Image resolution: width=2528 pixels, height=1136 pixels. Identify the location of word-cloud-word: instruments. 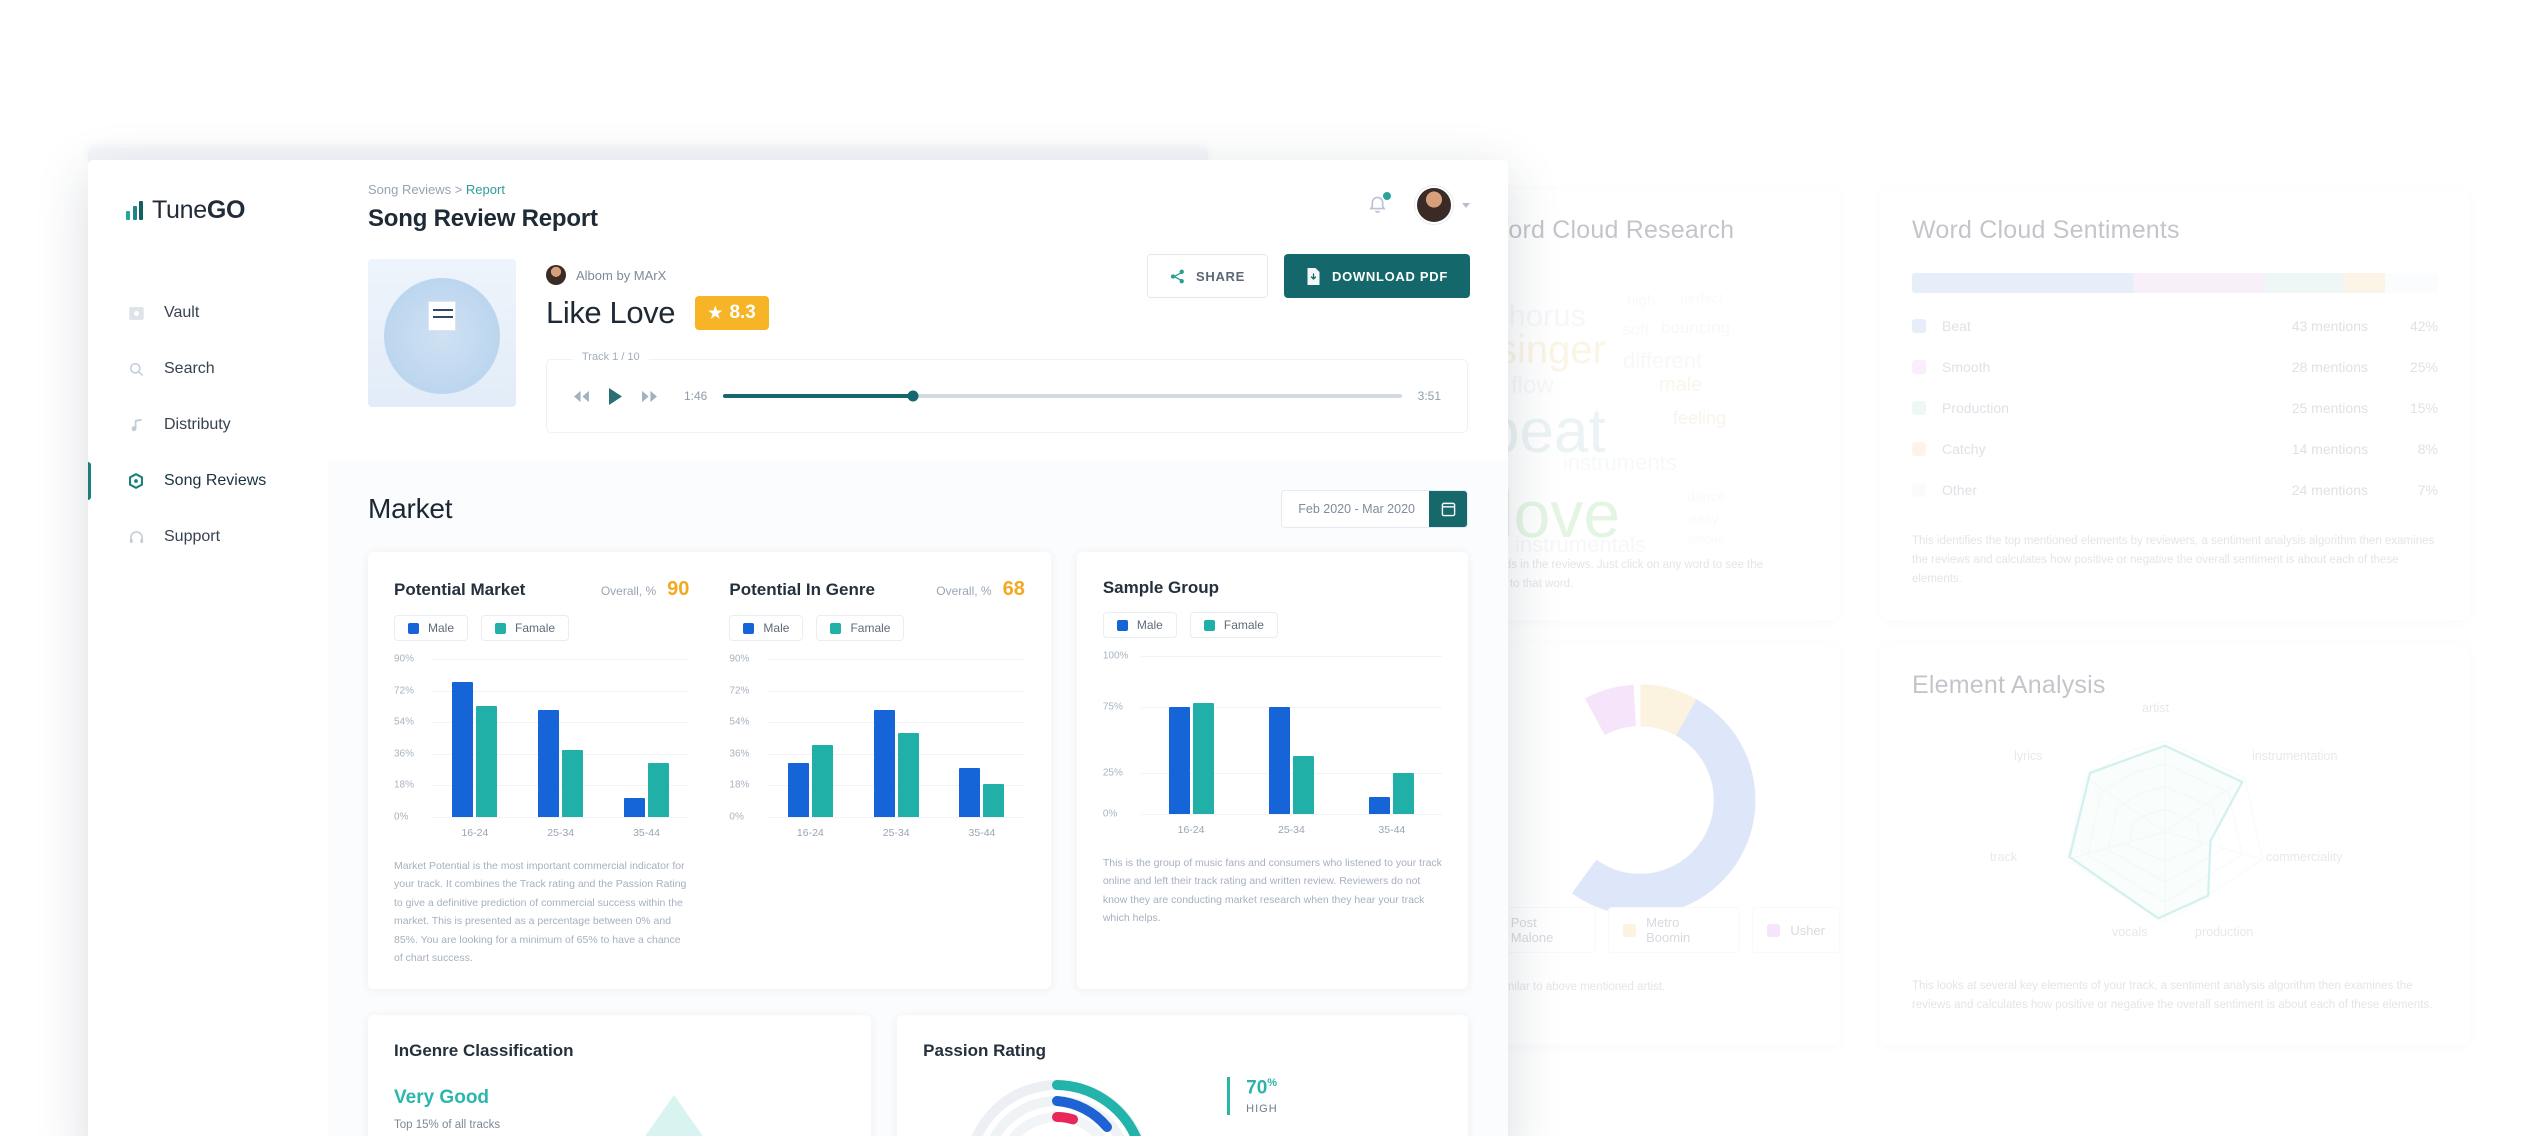
(1620, 463).